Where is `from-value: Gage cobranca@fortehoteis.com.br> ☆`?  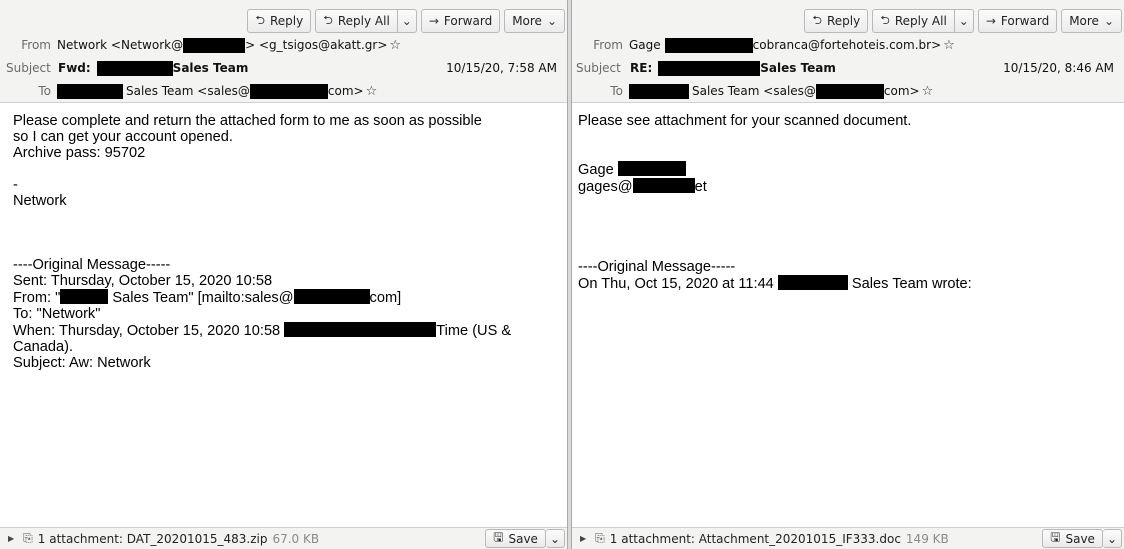 from-value: Gage cobranca@fortehoteis.com.br> ☆ is located at coordinates (792, 45).